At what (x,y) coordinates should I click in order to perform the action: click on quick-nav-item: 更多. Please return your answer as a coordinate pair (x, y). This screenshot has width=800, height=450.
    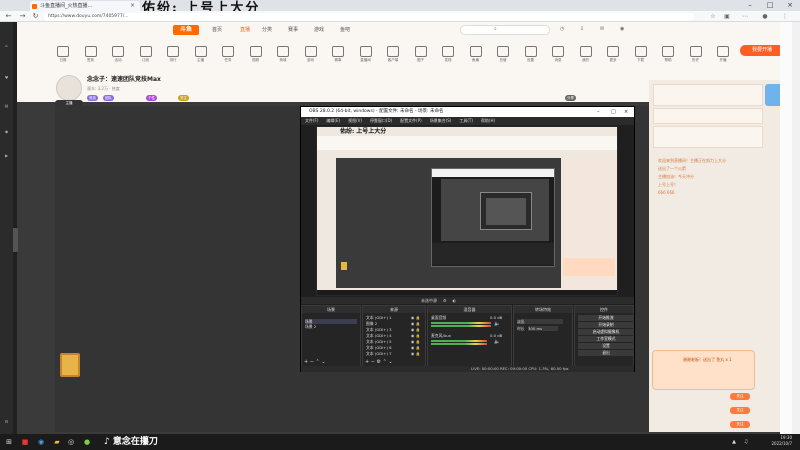
    Looking at the image, I should click on (613, 56).